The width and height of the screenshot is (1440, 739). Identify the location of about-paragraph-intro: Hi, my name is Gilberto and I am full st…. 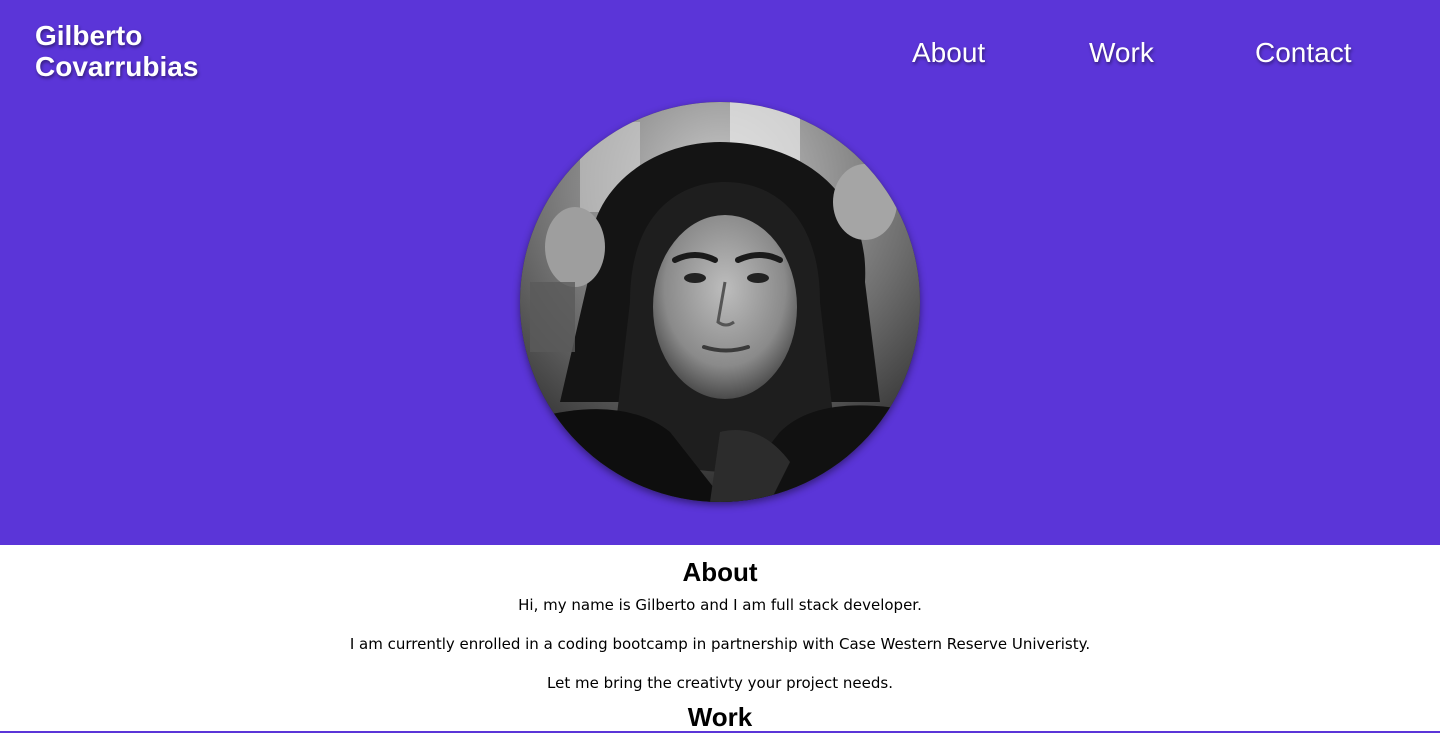
(720, 605).